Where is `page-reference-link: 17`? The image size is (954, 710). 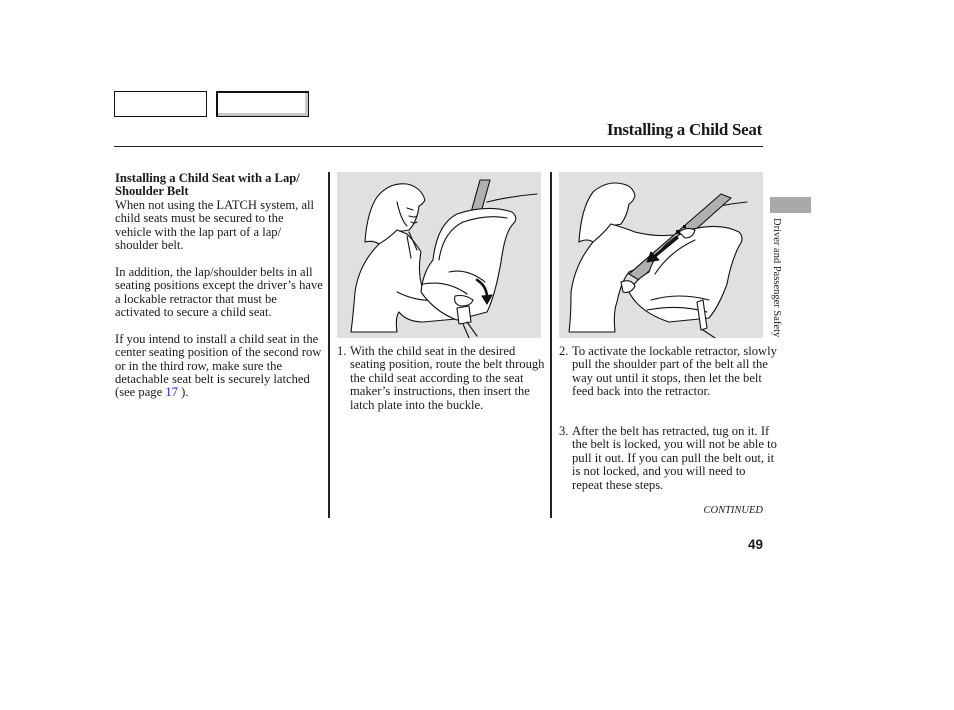
page-reference-link: 17 is located at coordinates (171, 392).